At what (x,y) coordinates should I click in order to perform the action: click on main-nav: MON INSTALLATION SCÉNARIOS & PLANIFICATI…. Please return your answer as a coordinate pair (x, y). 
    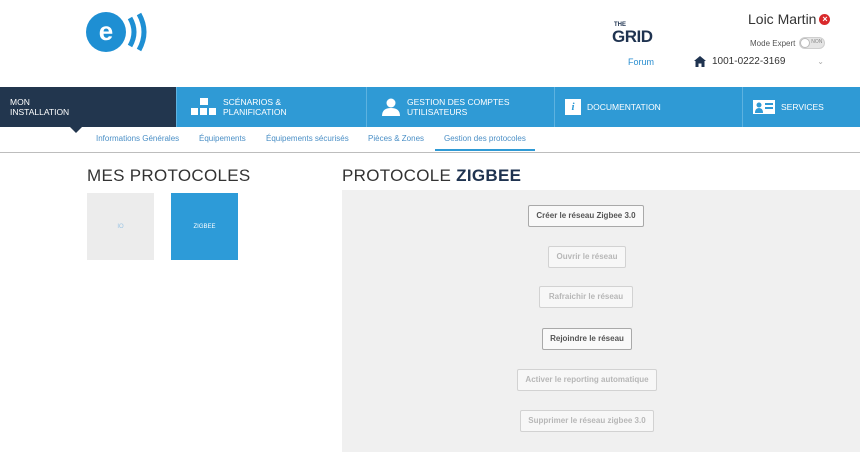
    Looking at the image, I should click on (430, 110).